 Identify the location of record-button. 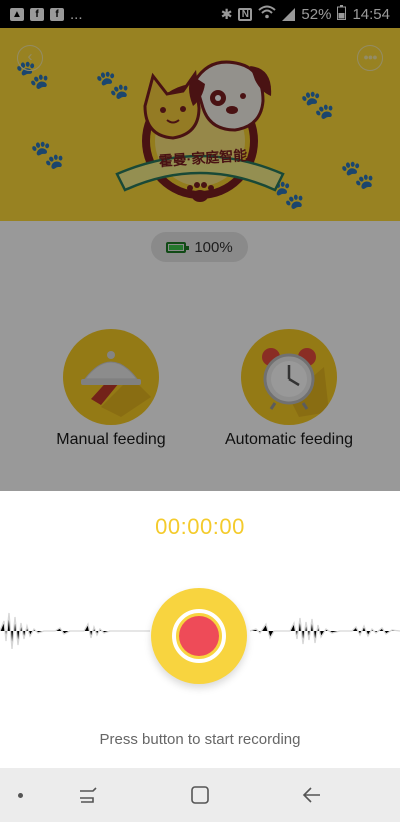
(199, 636).